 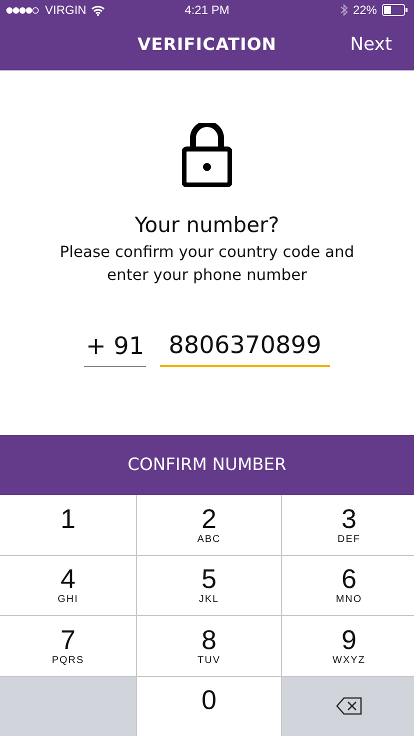 What do you see at coordinates (115, 347) in the screenshot?
I see `country-code-field: + 91` at bounding box center [115, 347].